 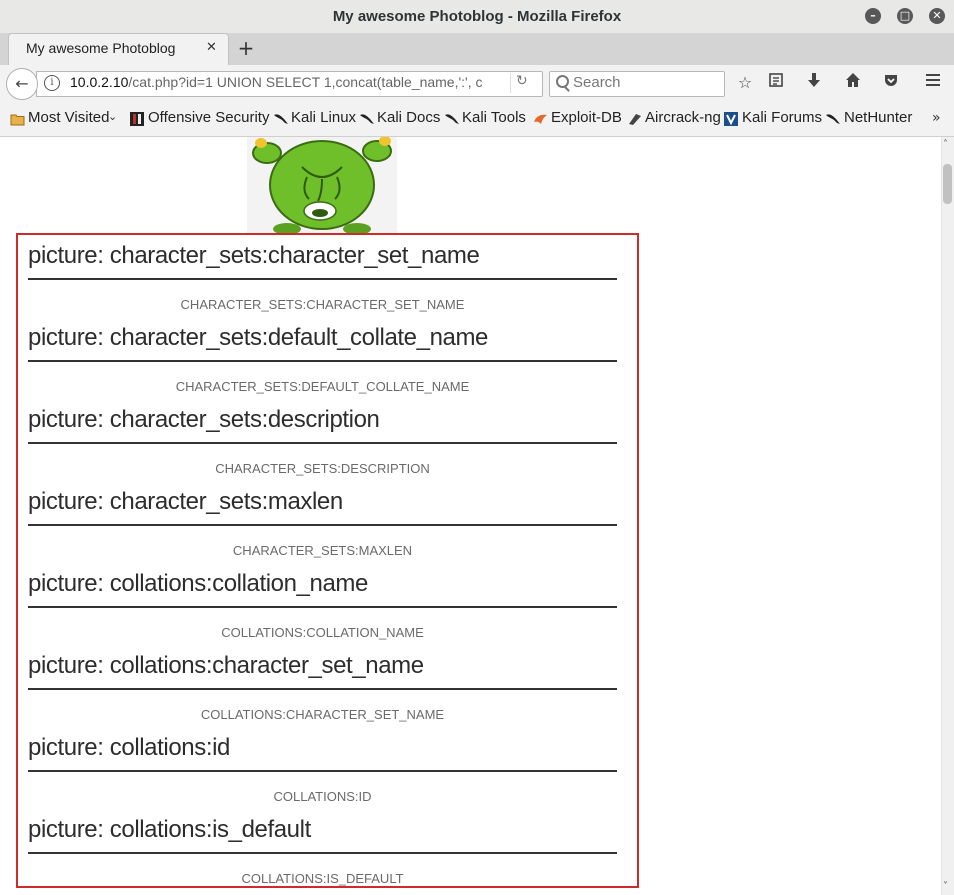 What do you see at coordinates (246, 48) in the screenshot?
I see `new-tab-icon: +` at bounding box center [246, 48].